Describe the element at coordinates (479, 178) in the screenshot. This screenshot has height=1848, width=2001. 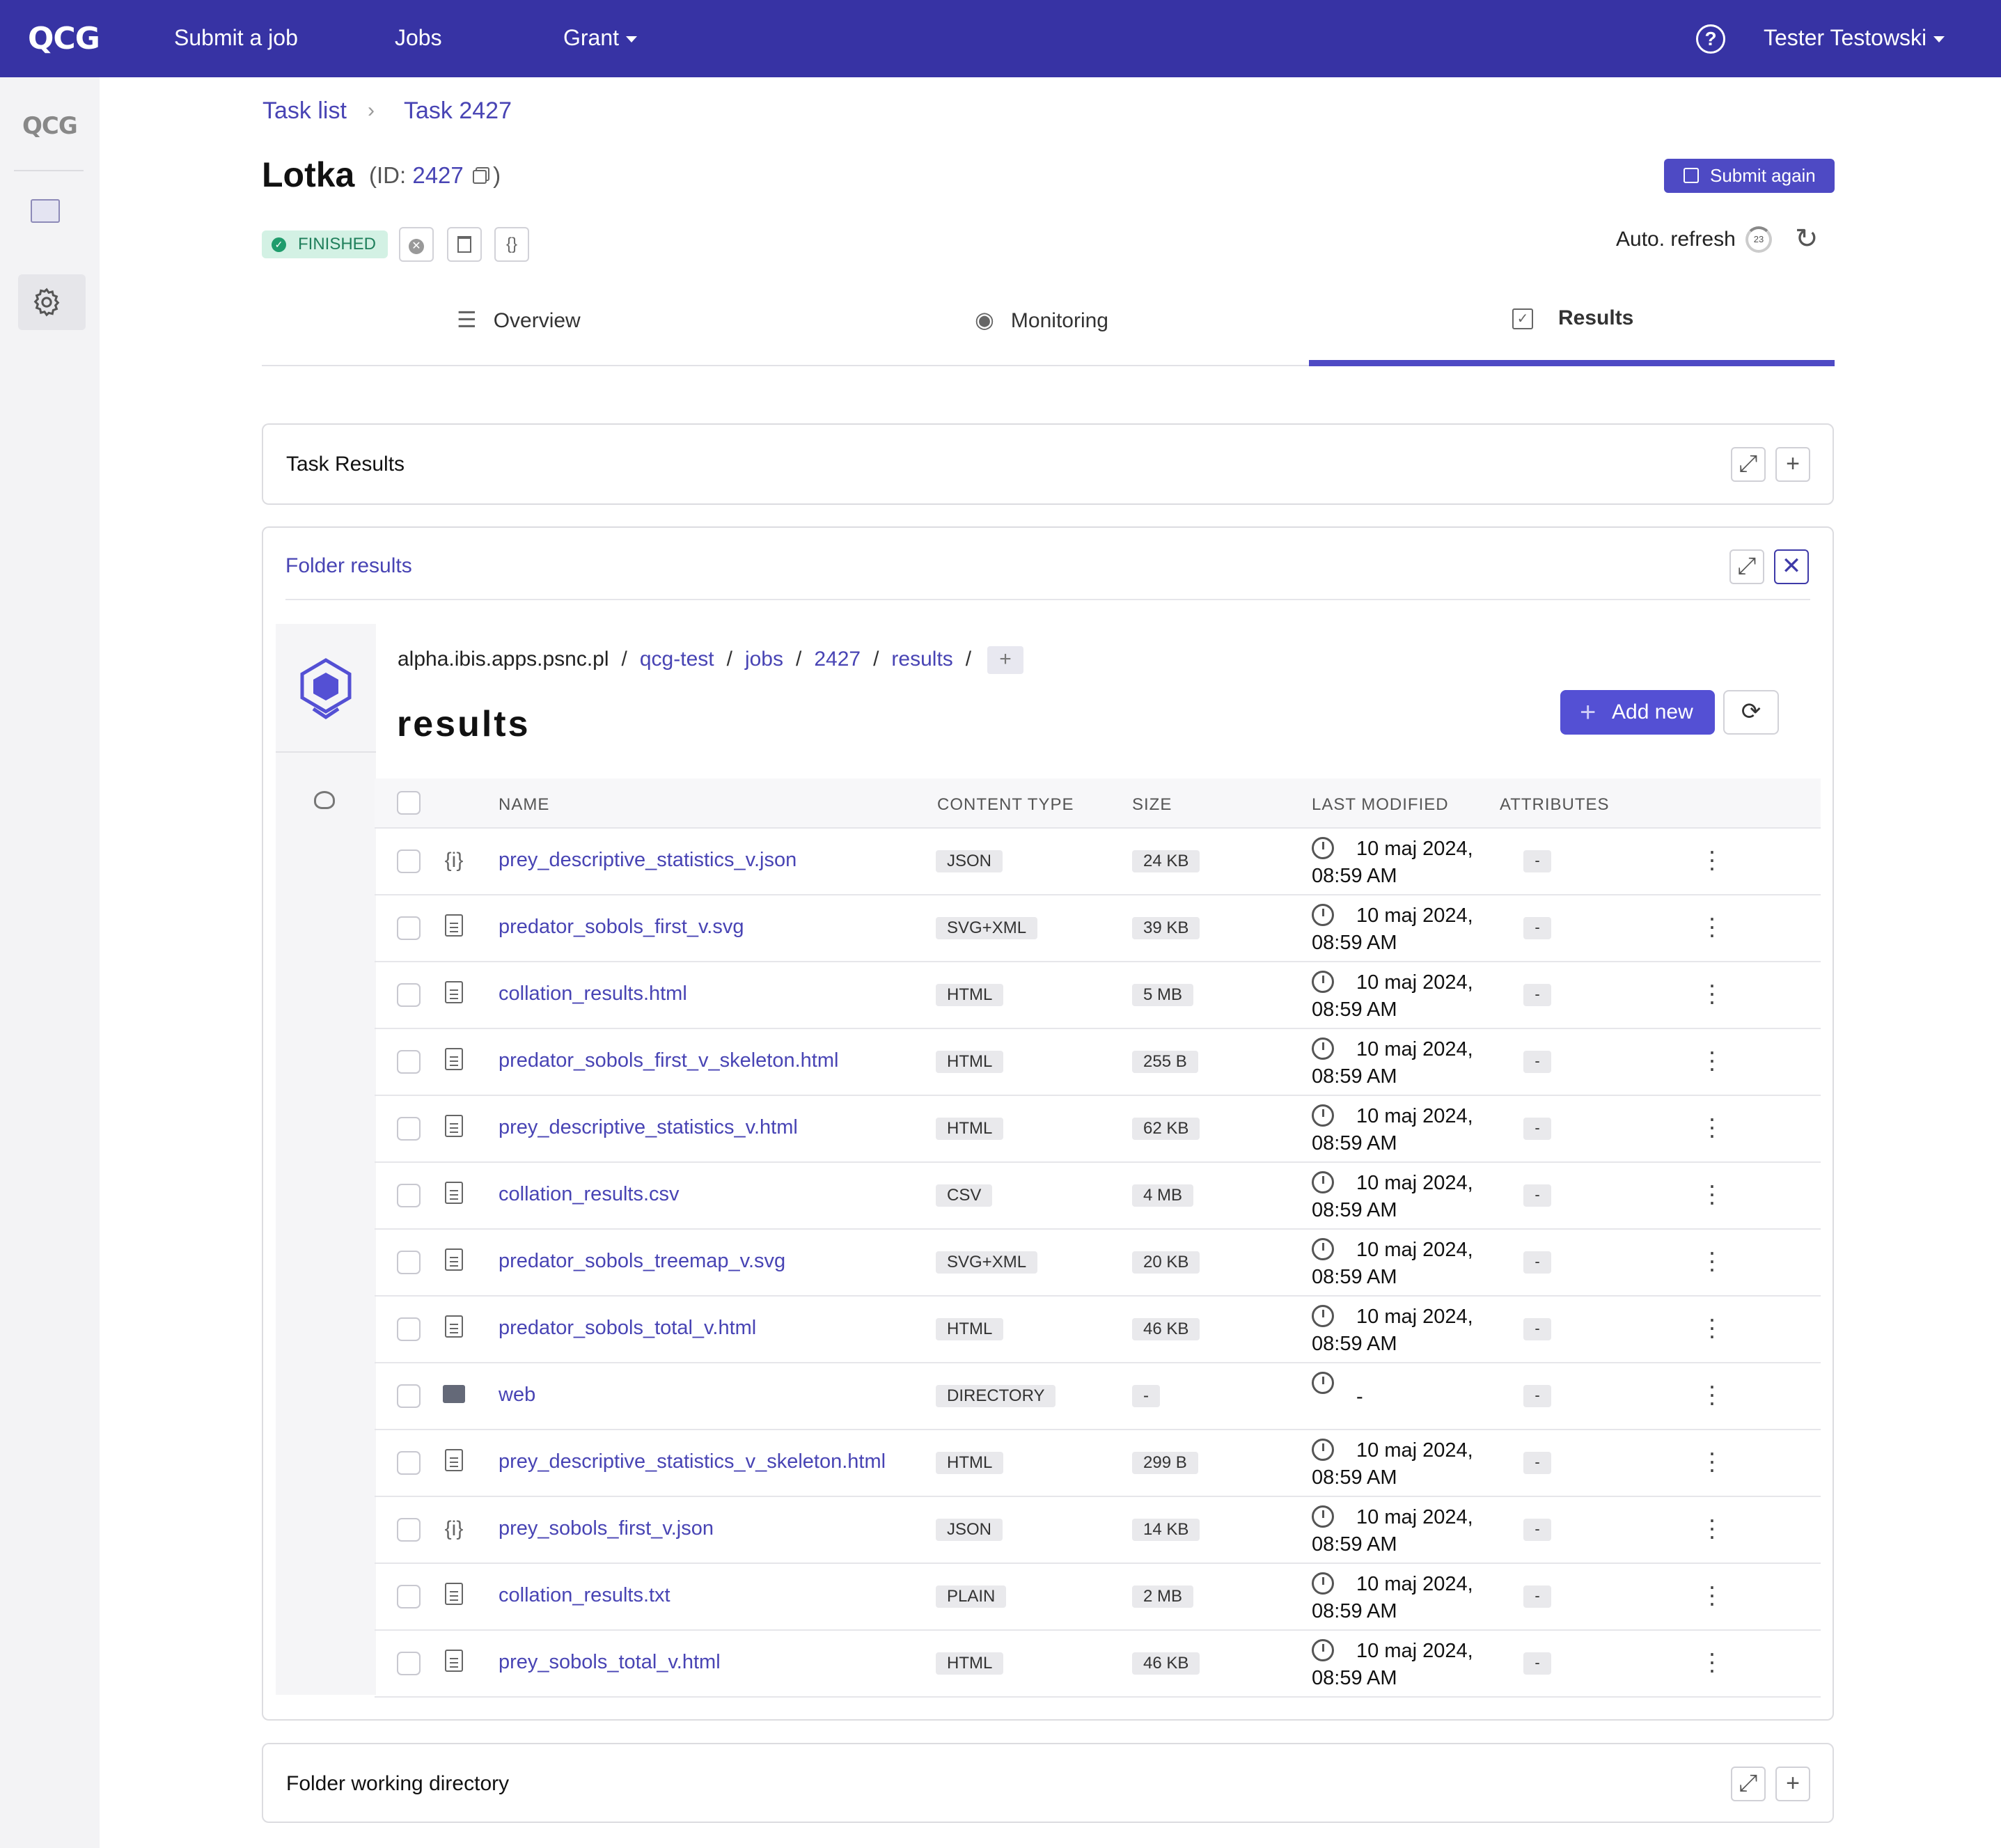
I see `copy-icon` at that location.